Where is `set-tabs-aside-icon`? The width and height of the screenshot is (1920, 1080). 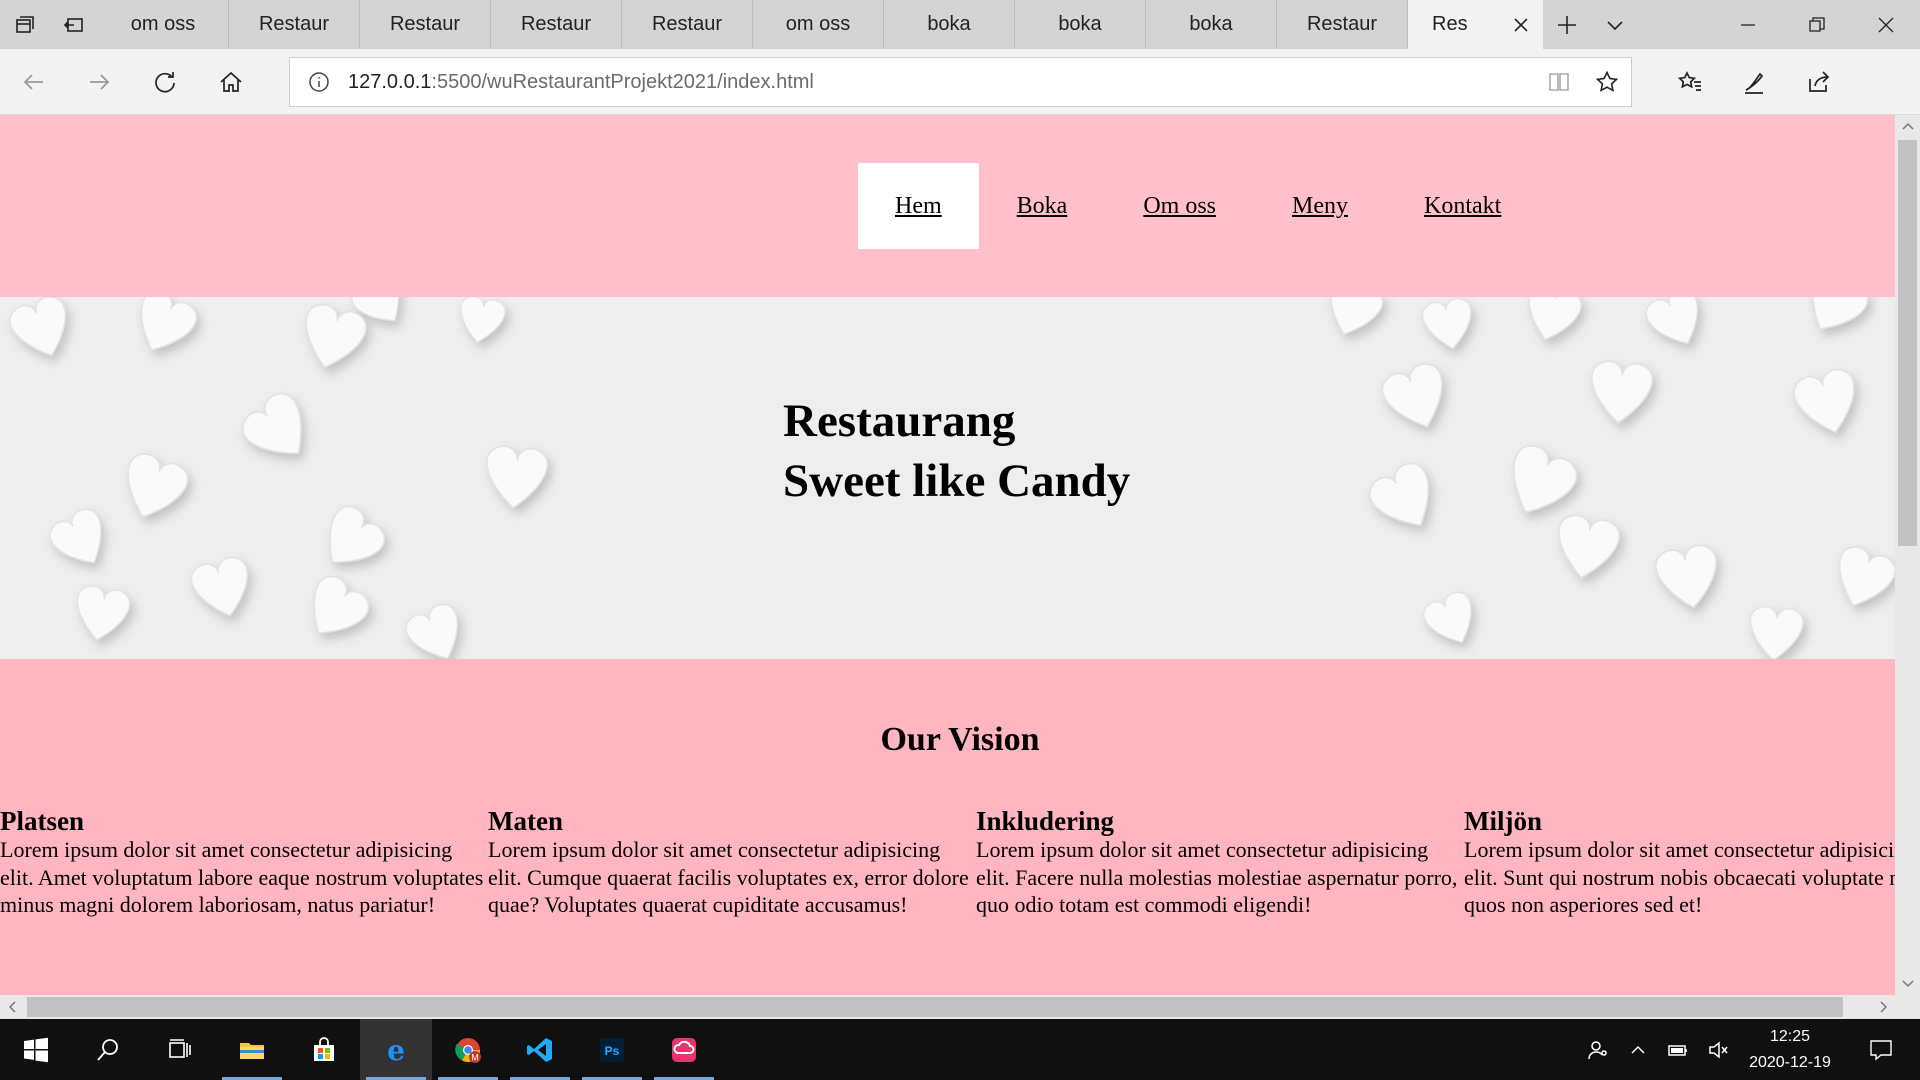 set-tabs-aside-icon is located at coordinates (73, 24).